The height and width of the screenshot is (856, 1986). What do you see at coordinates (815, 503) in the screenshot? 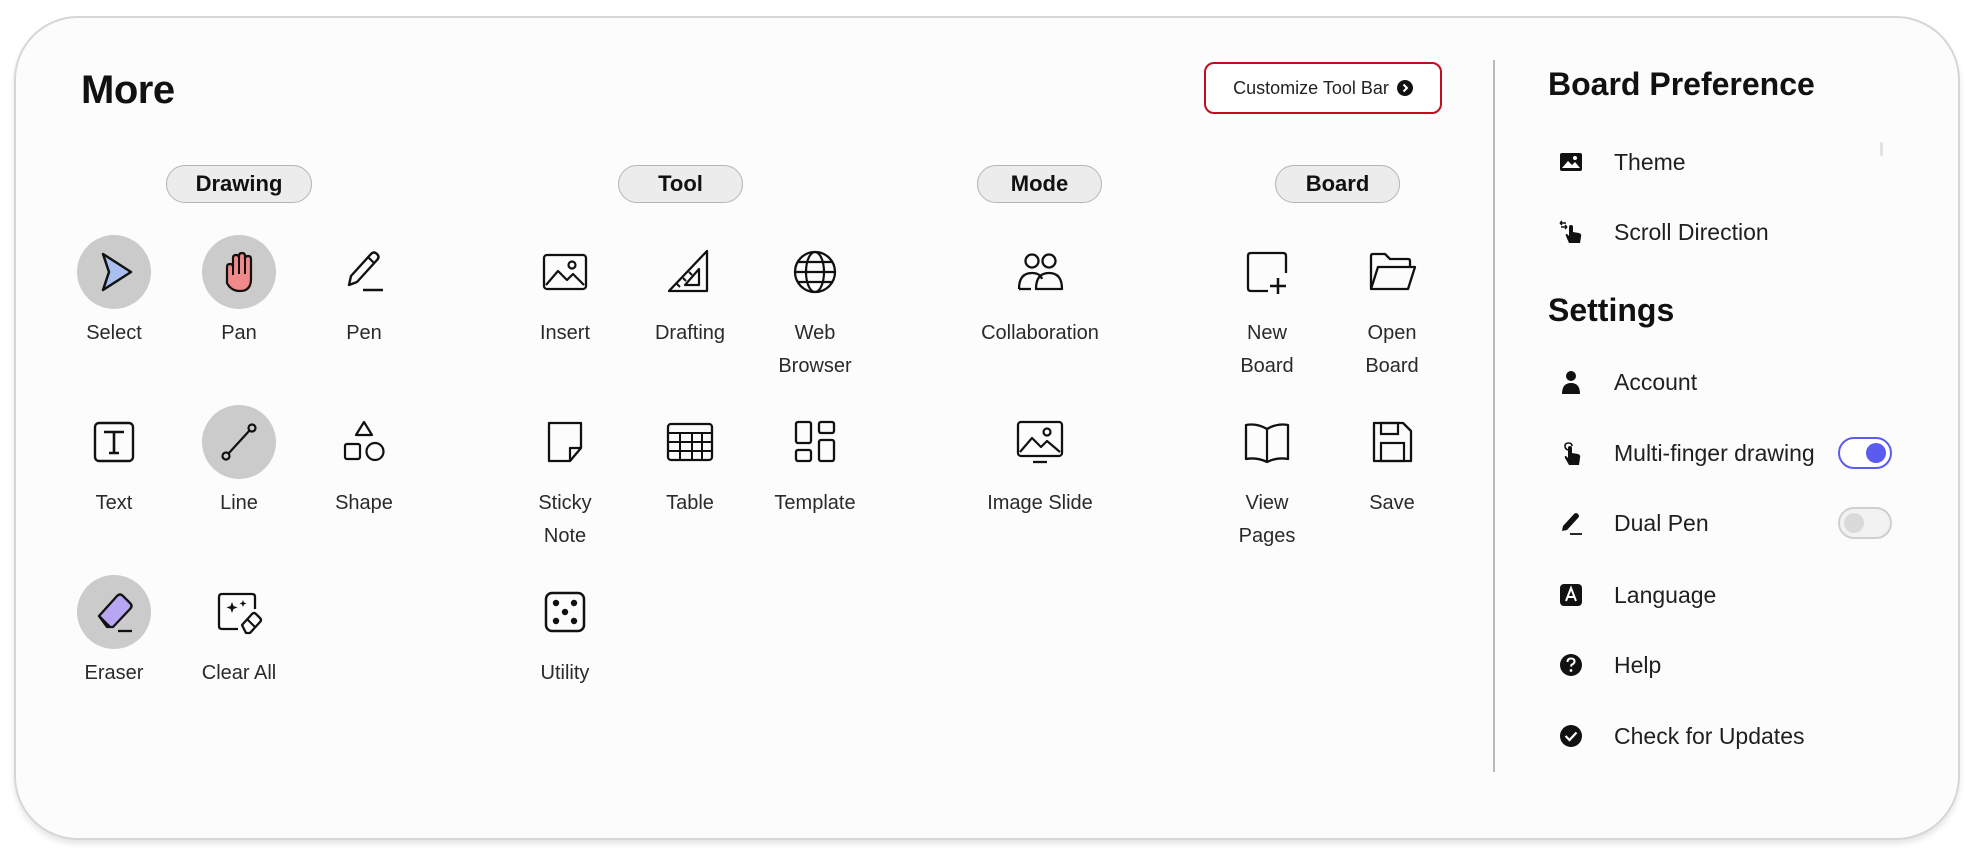
I see `tool-template-label: Template` at bounding box center [815, 503].